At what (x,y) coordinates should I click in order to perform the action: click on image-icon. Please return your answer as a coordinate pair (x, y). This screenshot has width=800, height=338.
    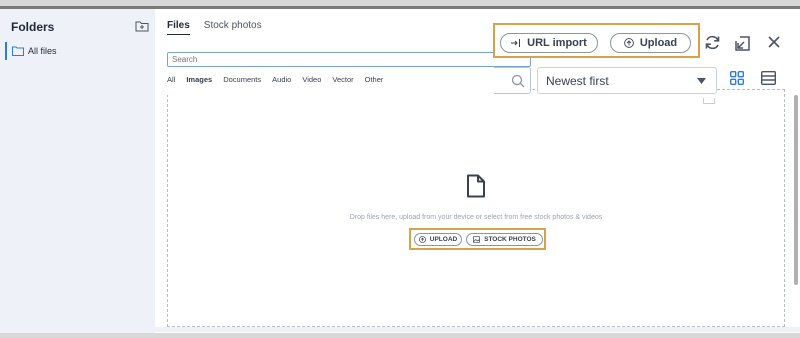
    Looking at the image, I should click on (477, 239).